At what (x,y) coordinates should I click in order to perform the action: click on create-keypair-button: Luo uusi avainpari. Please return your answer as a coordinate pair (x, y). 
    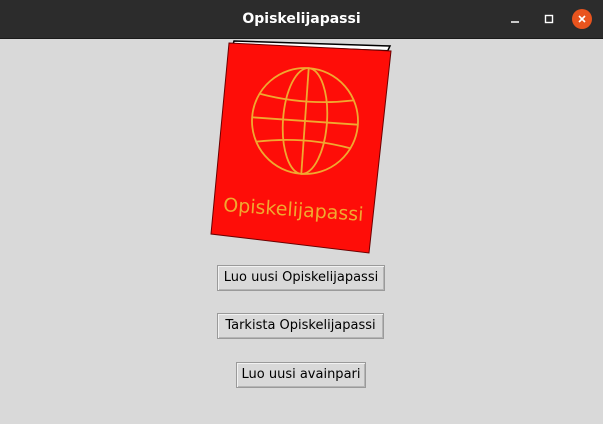
    Looking at the image, I should click on (301, 375).